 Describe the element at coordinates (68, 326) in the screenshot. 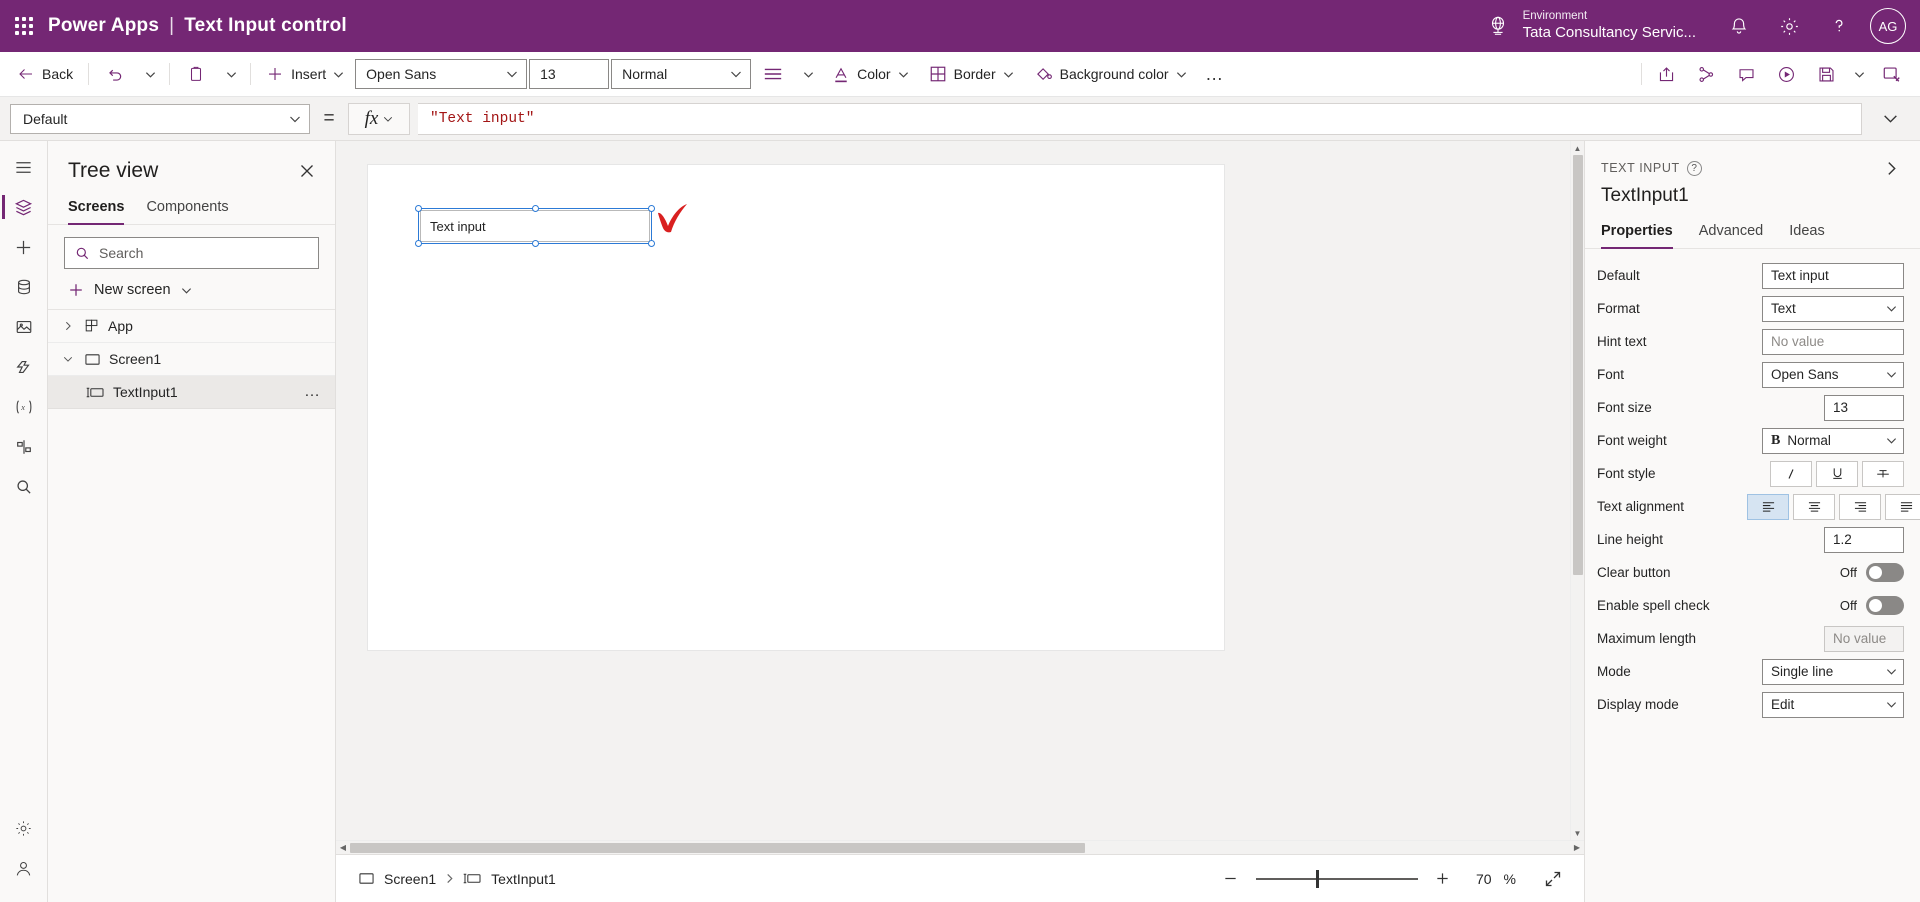

I see `chevron-right-icon` at that location.